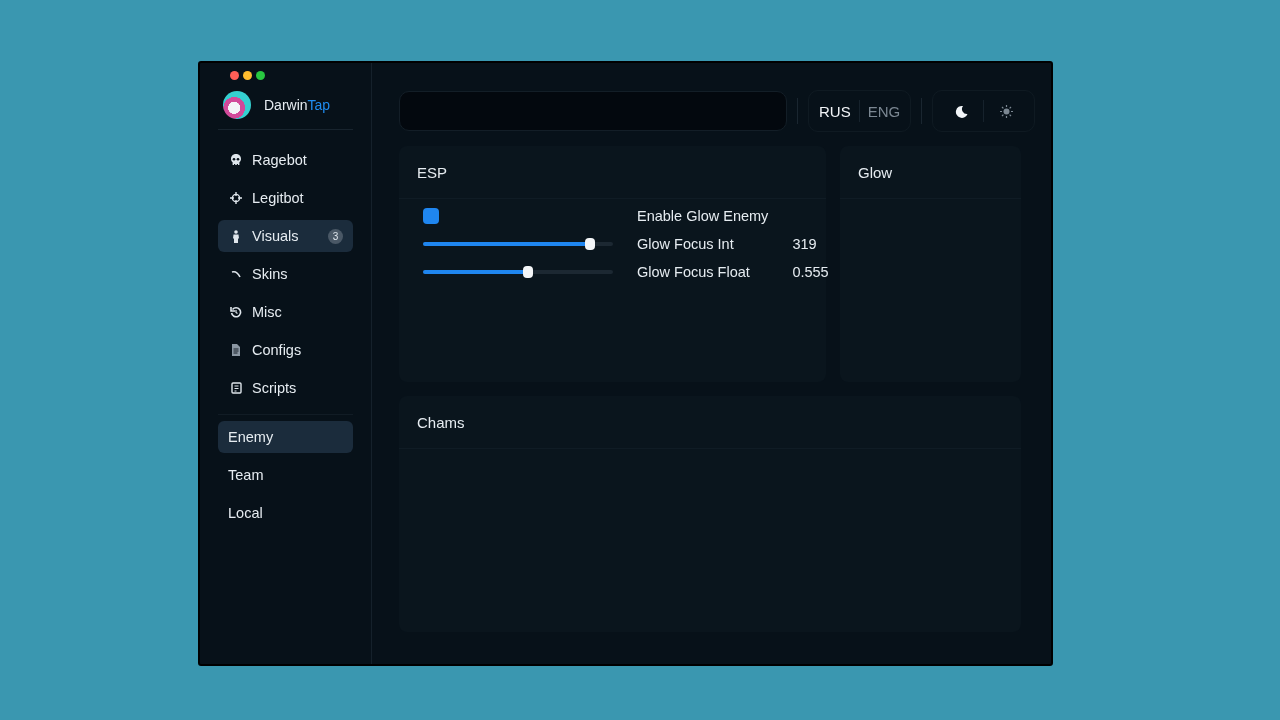 The height and width of the screenshot is (720, 1280). I want to click on skull-icon, so click(236, 160).